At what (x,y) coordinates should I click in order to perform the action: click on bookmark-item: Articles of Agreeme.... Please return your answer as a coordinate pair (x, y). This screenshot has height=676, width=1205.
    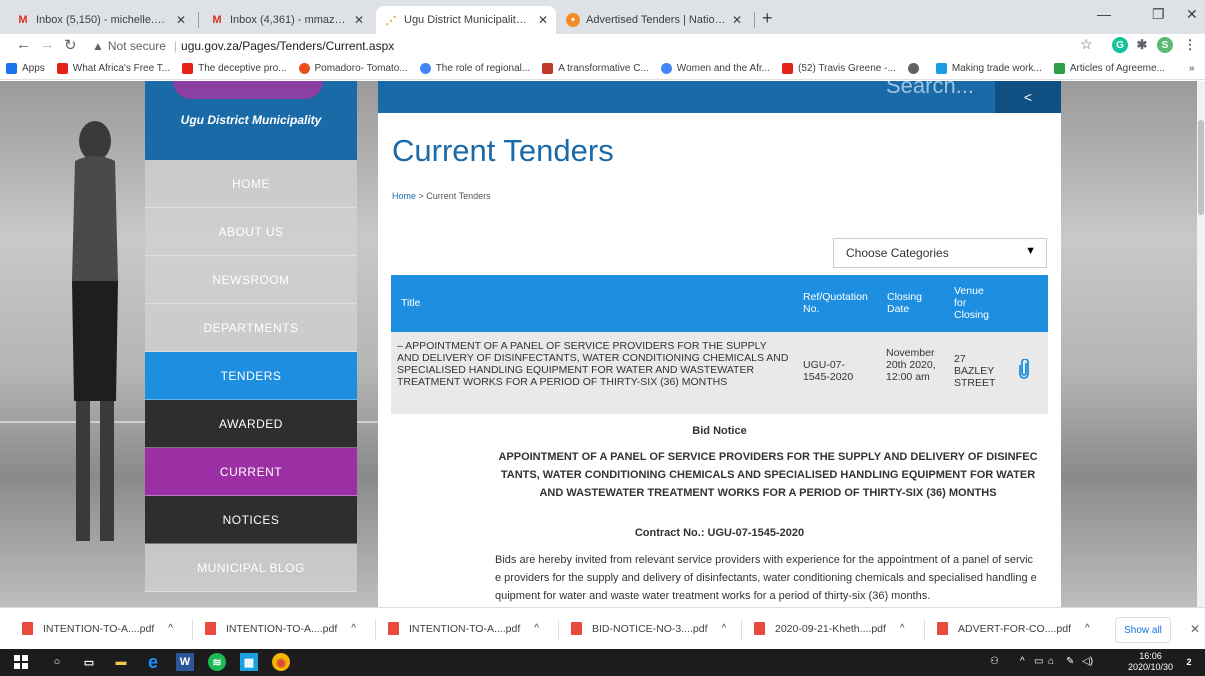
    Looking at the image, I should click on (1109, 68).